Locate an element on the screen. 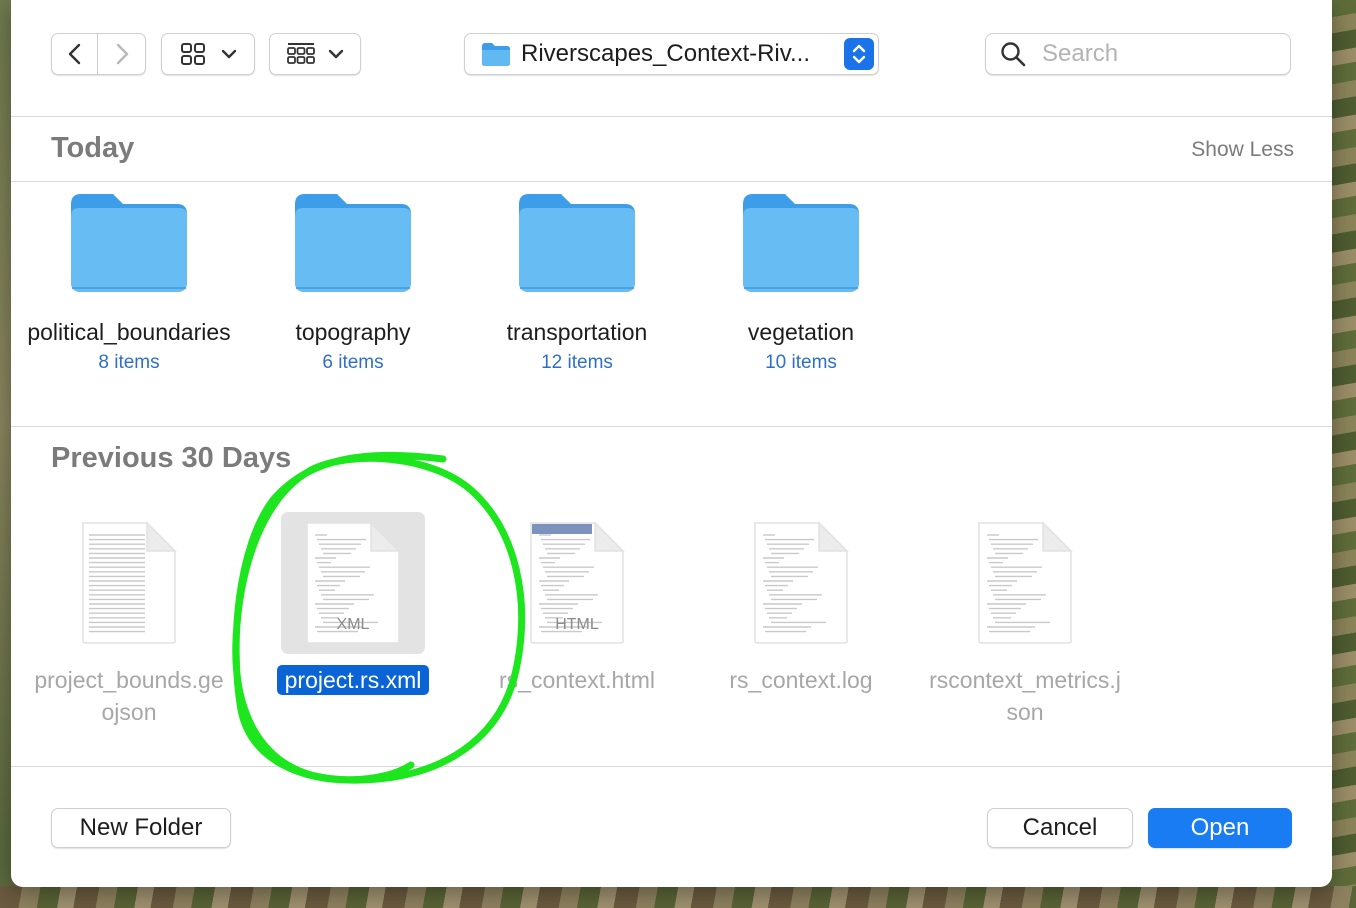 The image size is (1356, 908). folder-item-count: 10 items is located at coordinates (801, 362).